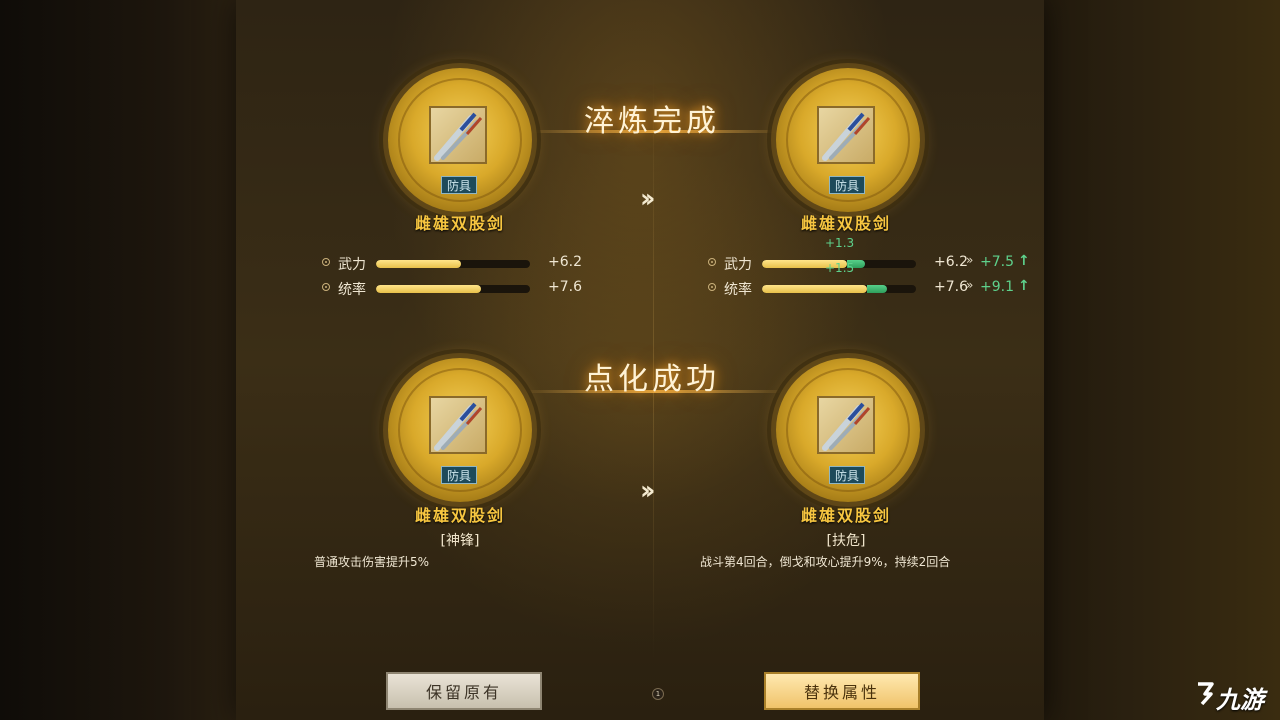 The width and height of the screenshot is (1280, 720). I want to click on stat-row-before-0: 武力 +6.2, so click(457, 264).